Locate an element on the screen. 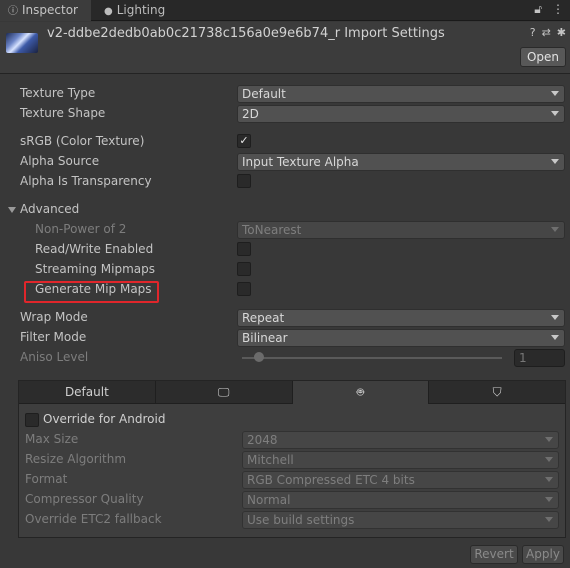 The width and height of the screenshot is (570, 568). texture-type-dropdown: Default is located at coordinates (401, 94).